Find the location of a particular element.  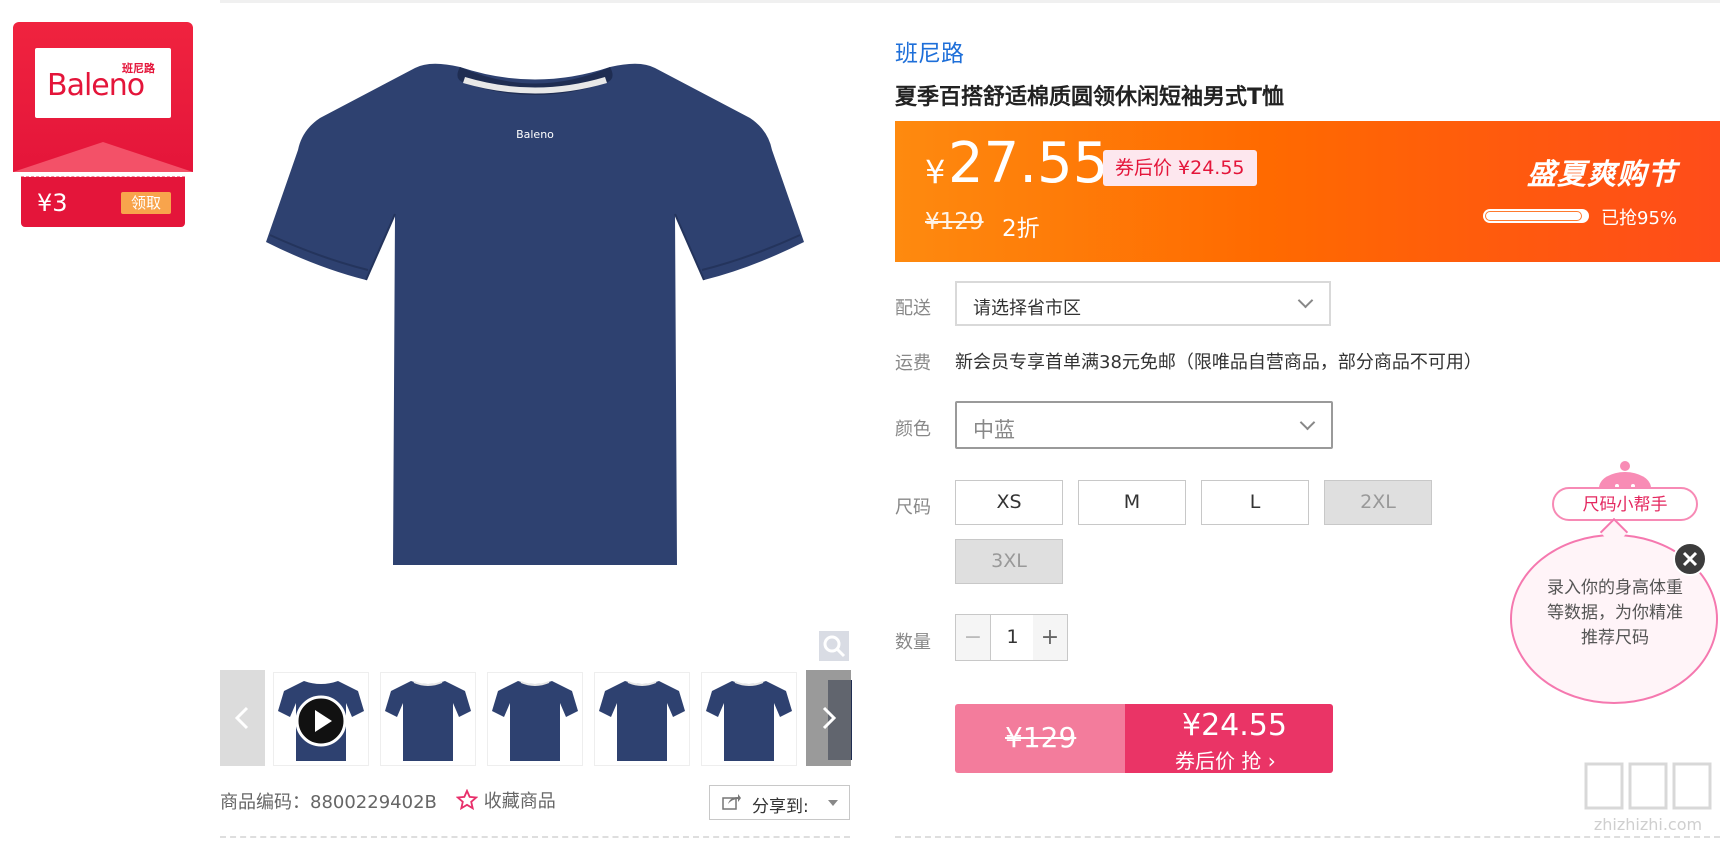

watermark: zhizhizhi.com is located at coordinates (1648, 798).